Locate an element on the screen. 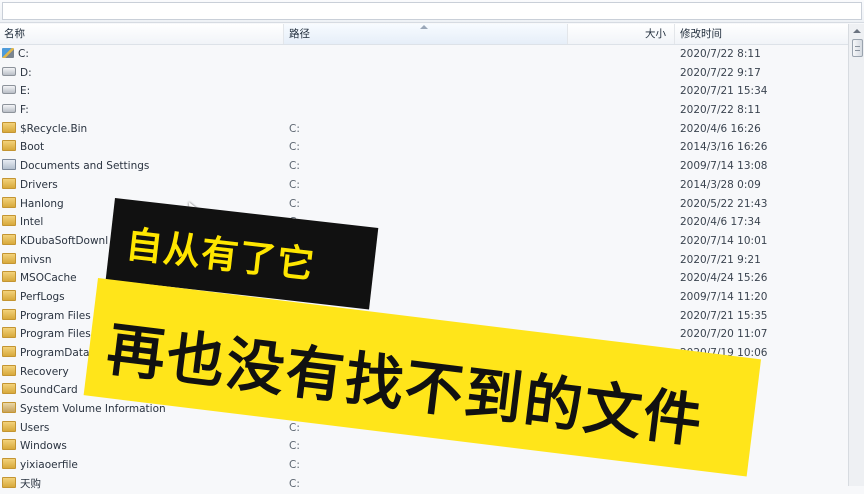 This screenshot has width=864, height=494. sort-ascending-icon is located at coordinates (424, 27).